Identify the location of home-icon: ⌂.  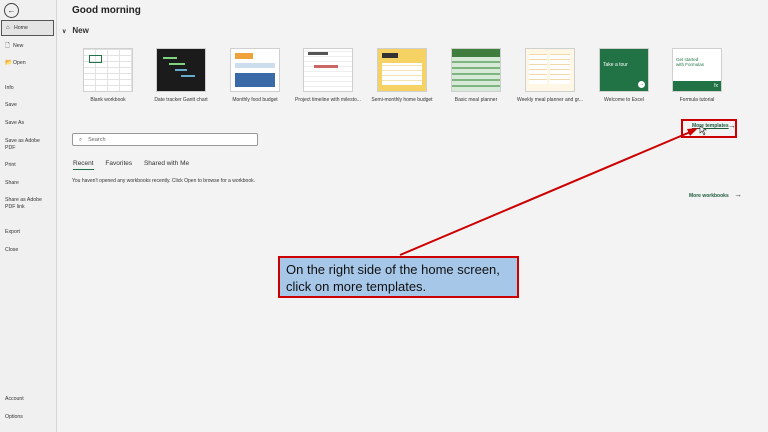
(8, 28).